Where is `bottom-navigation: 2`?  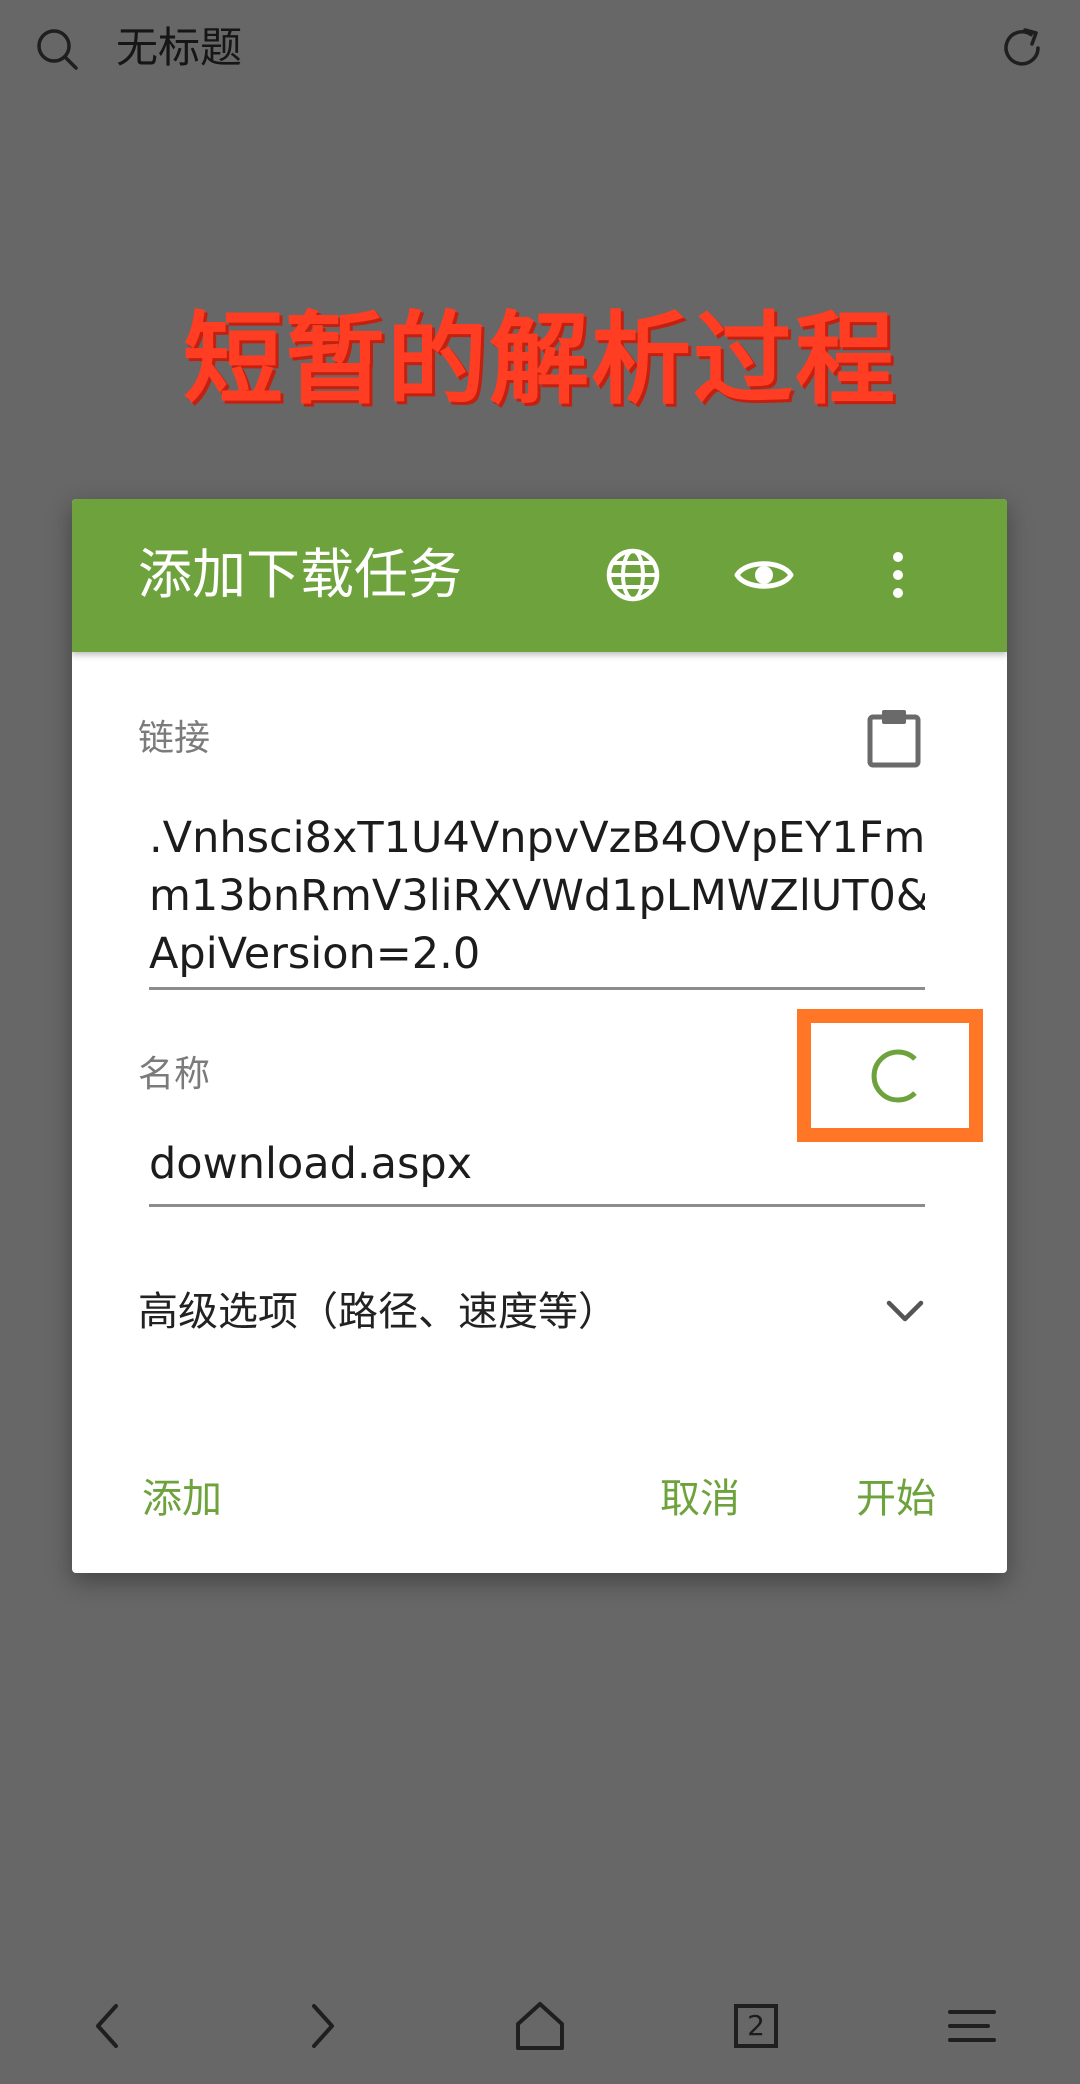
bottom-navigation: 2 is located at coordinates (540, 2026).